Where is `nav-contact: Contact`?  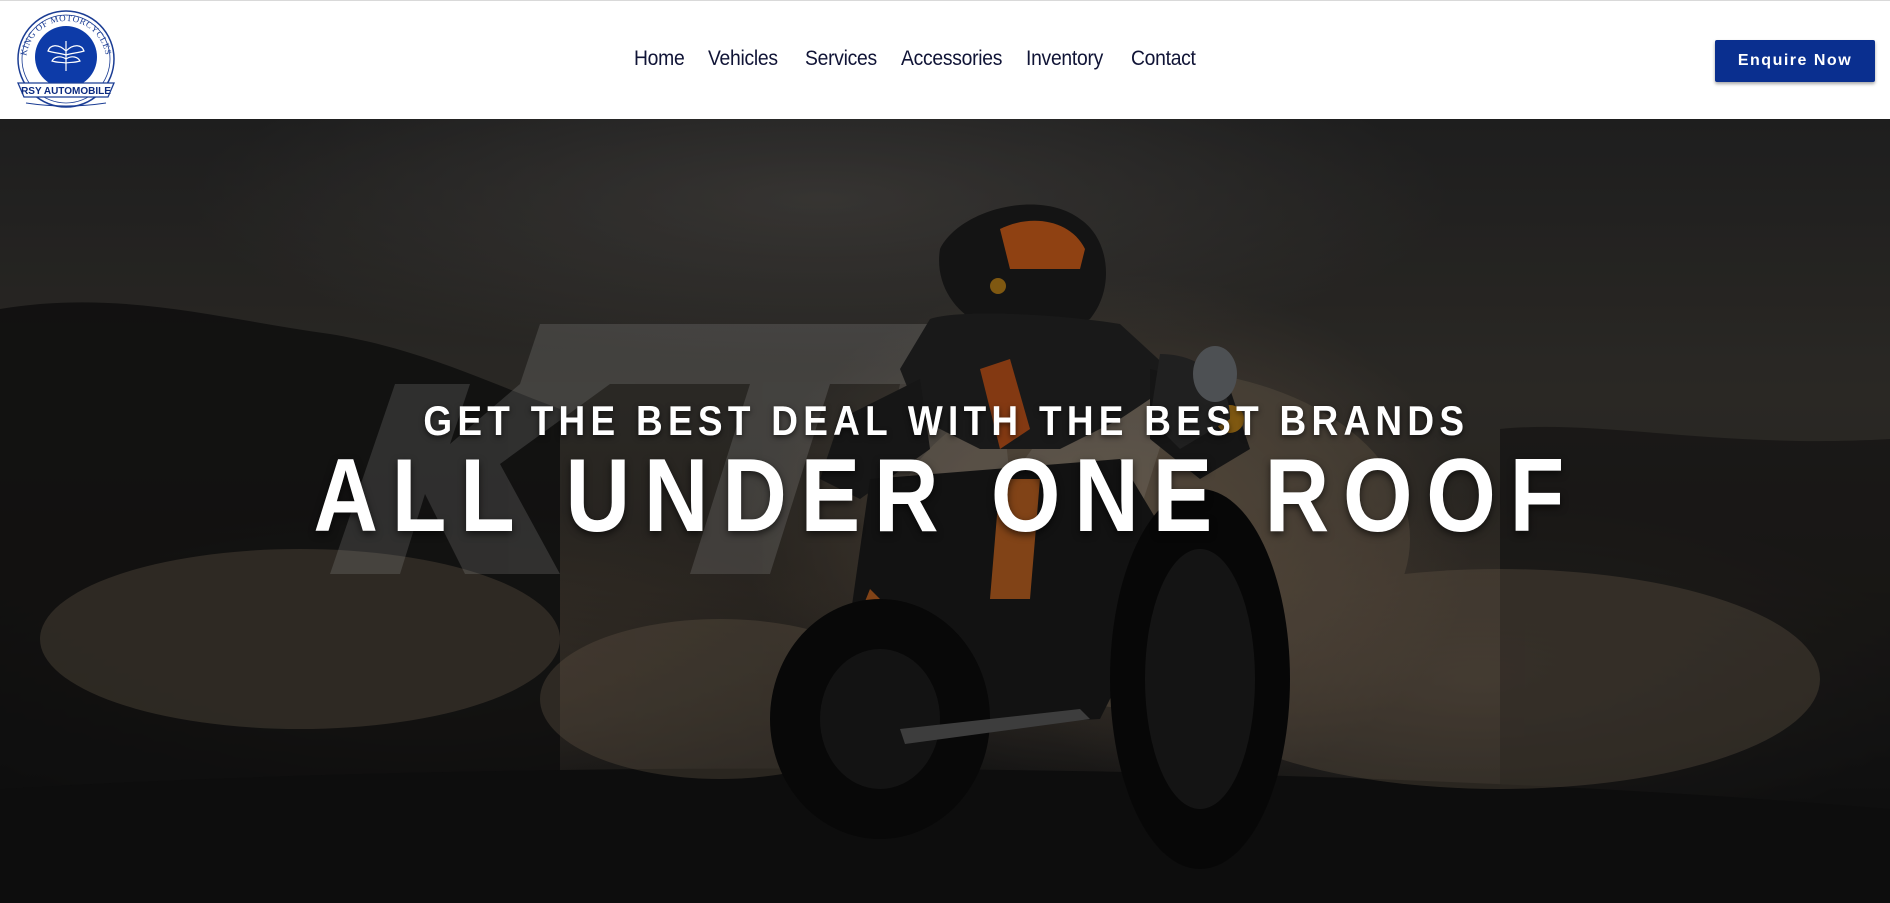 nav-contact: Contact is located at coordinates (1163, 59).